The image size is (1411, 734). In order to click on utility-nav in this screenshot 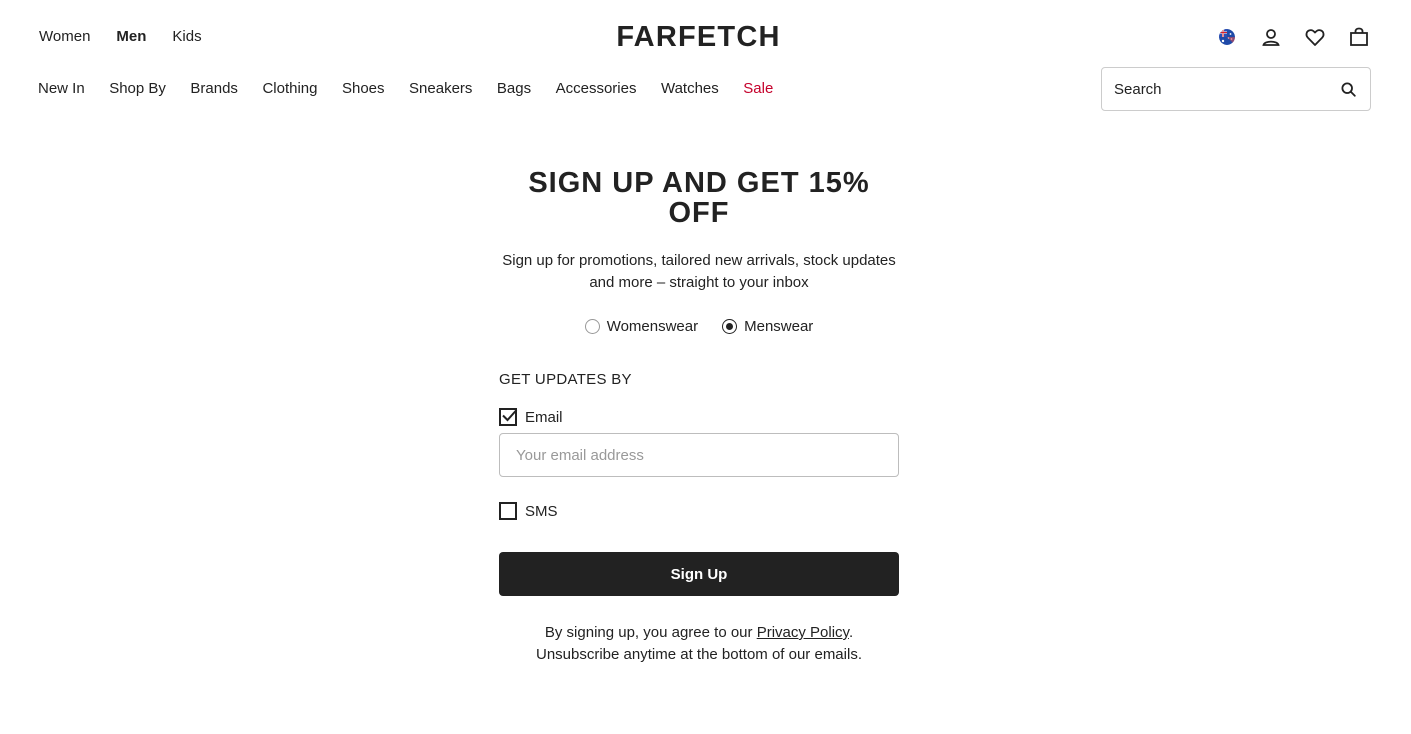, I will do `click(1293, 37)`.